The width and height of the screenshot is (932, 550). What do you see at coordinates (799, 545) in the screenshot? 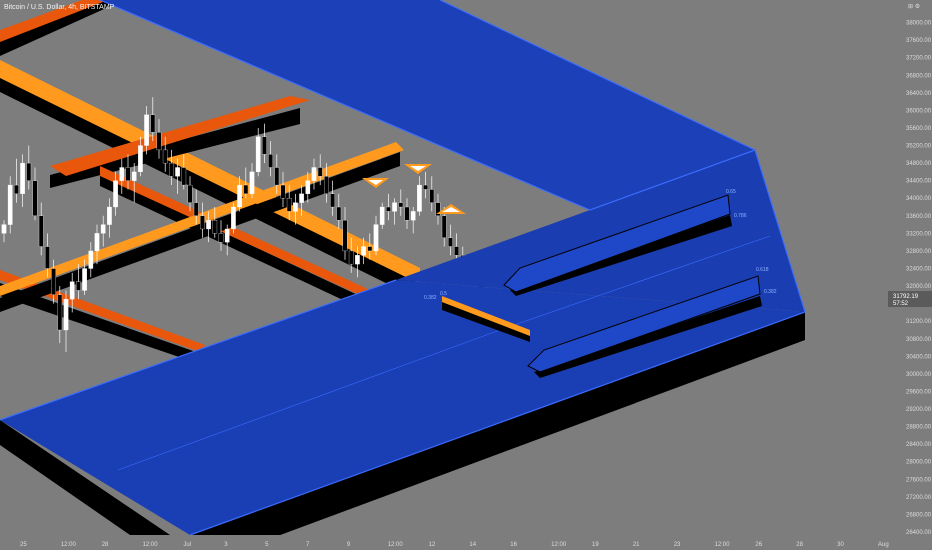
I see `time-tick-label: 28` at bounding box center [799, 545].